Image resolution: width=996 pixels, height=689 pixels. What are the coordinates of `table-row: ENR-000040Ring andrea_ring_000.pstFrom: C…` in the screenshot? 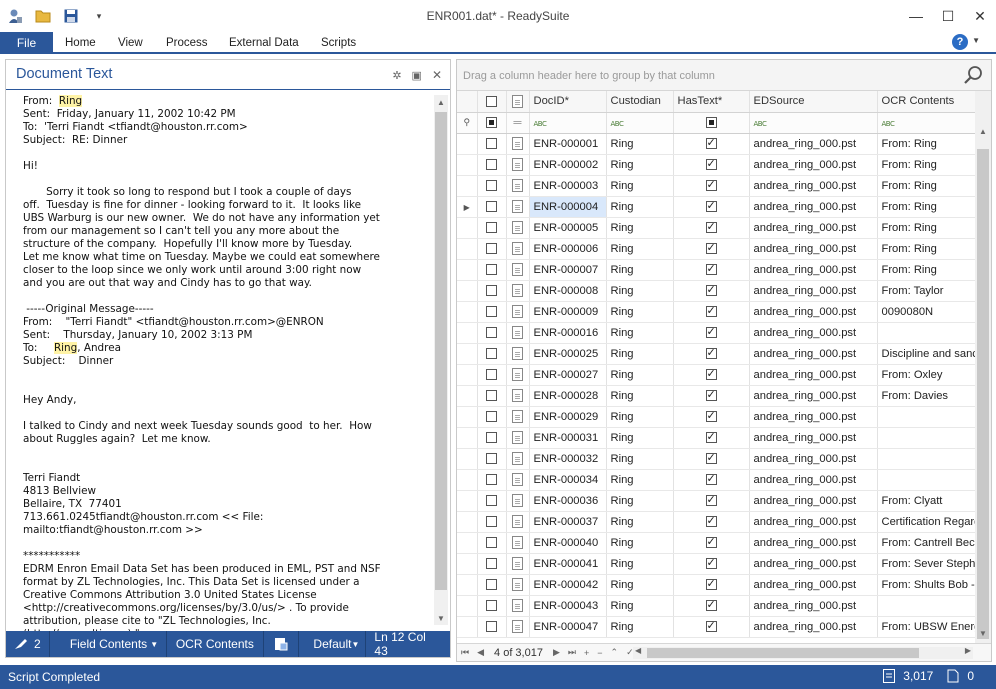 It's located at (716, 543).